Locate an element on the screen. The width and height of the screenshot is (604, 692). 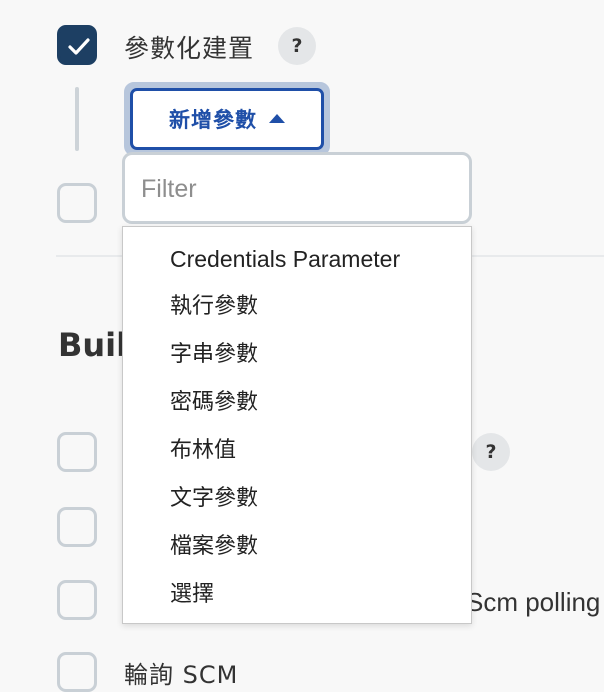
menu-item-run-param: 執行參數 is located at coordinates (214, 307).